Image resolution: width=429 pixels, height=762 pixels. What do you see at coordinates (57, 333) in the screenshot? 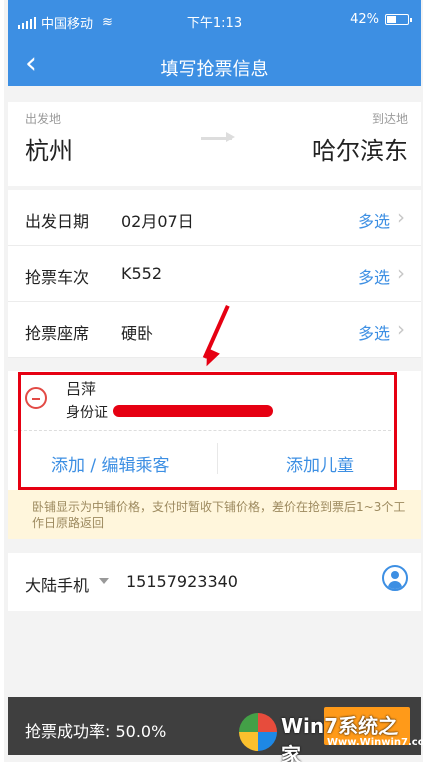
I see `seat-label: 抢票座席` at bounding box center [57, 333].